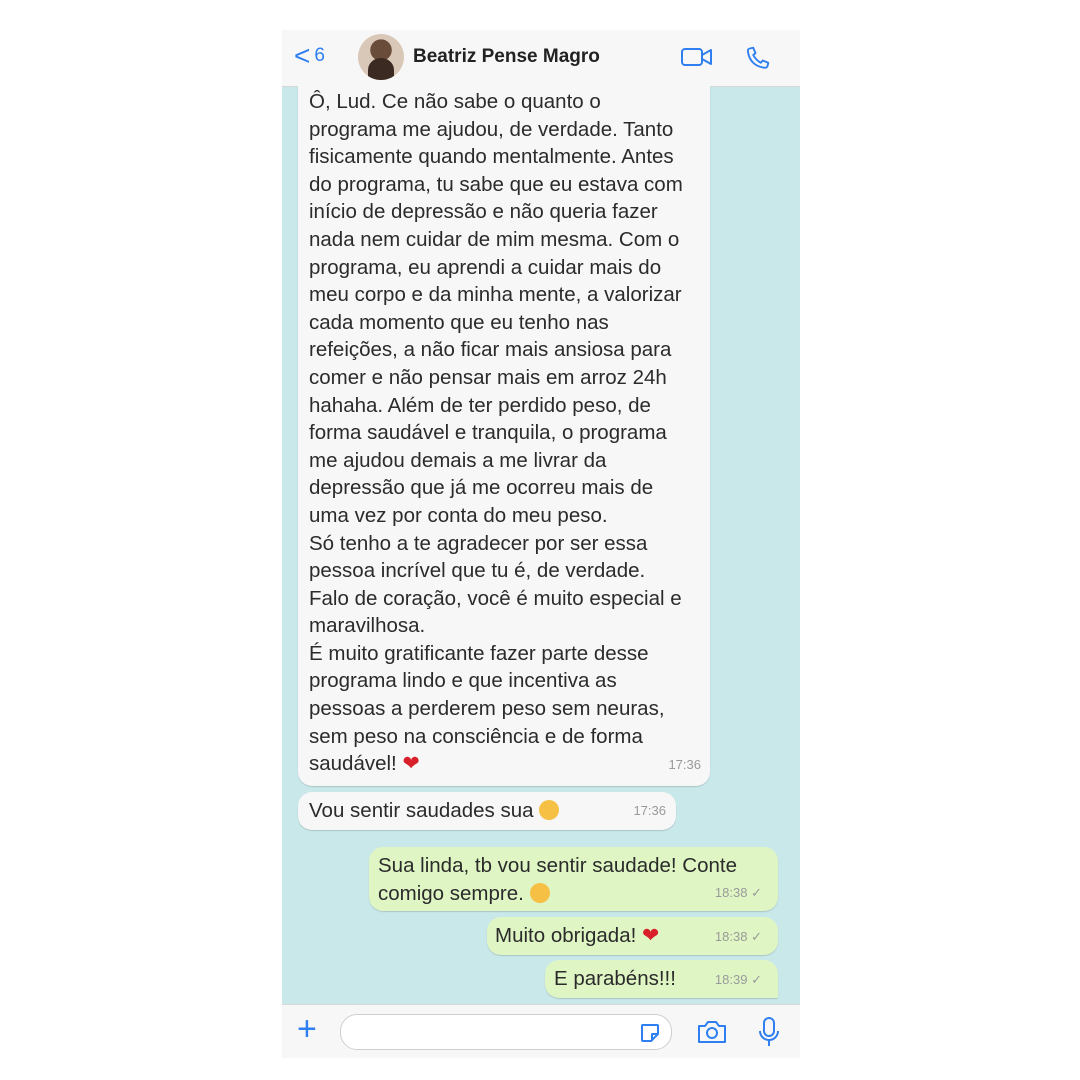  What do you see at coordinates (381, 57) in the screenshot?
I see `avatar` at bounding box center [381, 57].